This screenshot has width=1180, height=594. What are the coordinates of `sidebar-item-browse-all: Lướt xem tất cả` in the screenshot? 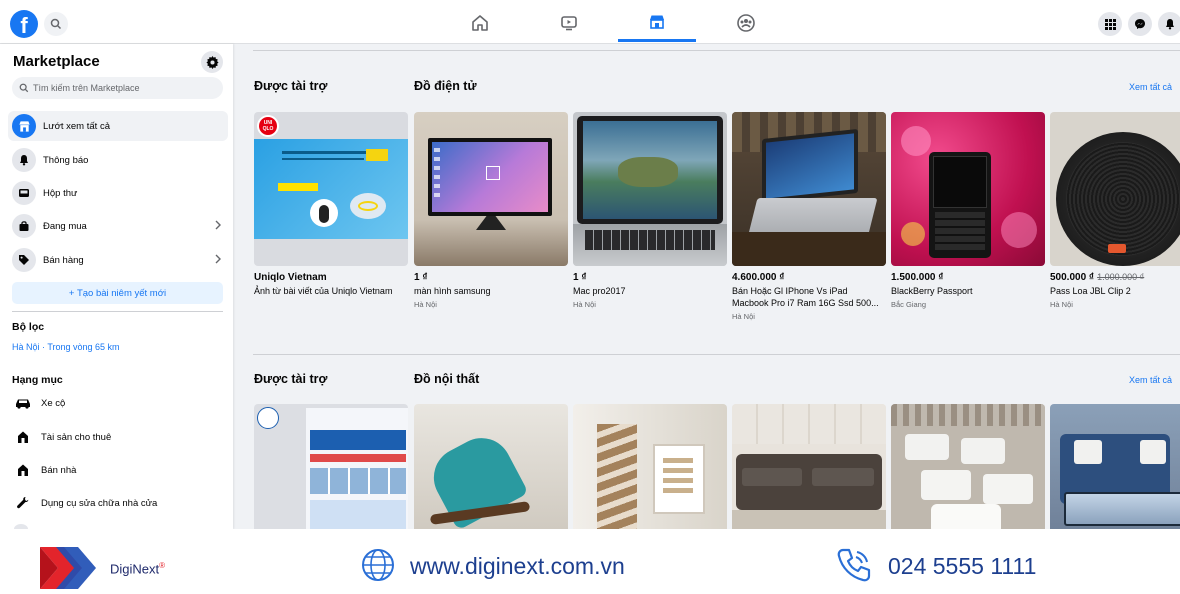 It's located at (118, 126).